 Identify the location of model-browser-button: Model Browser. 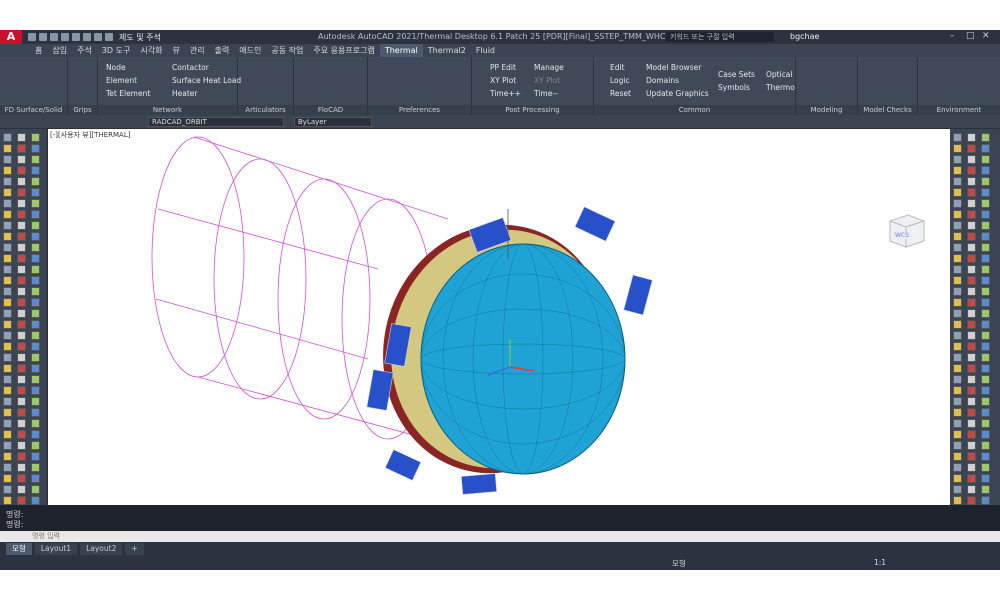
(673, 67).